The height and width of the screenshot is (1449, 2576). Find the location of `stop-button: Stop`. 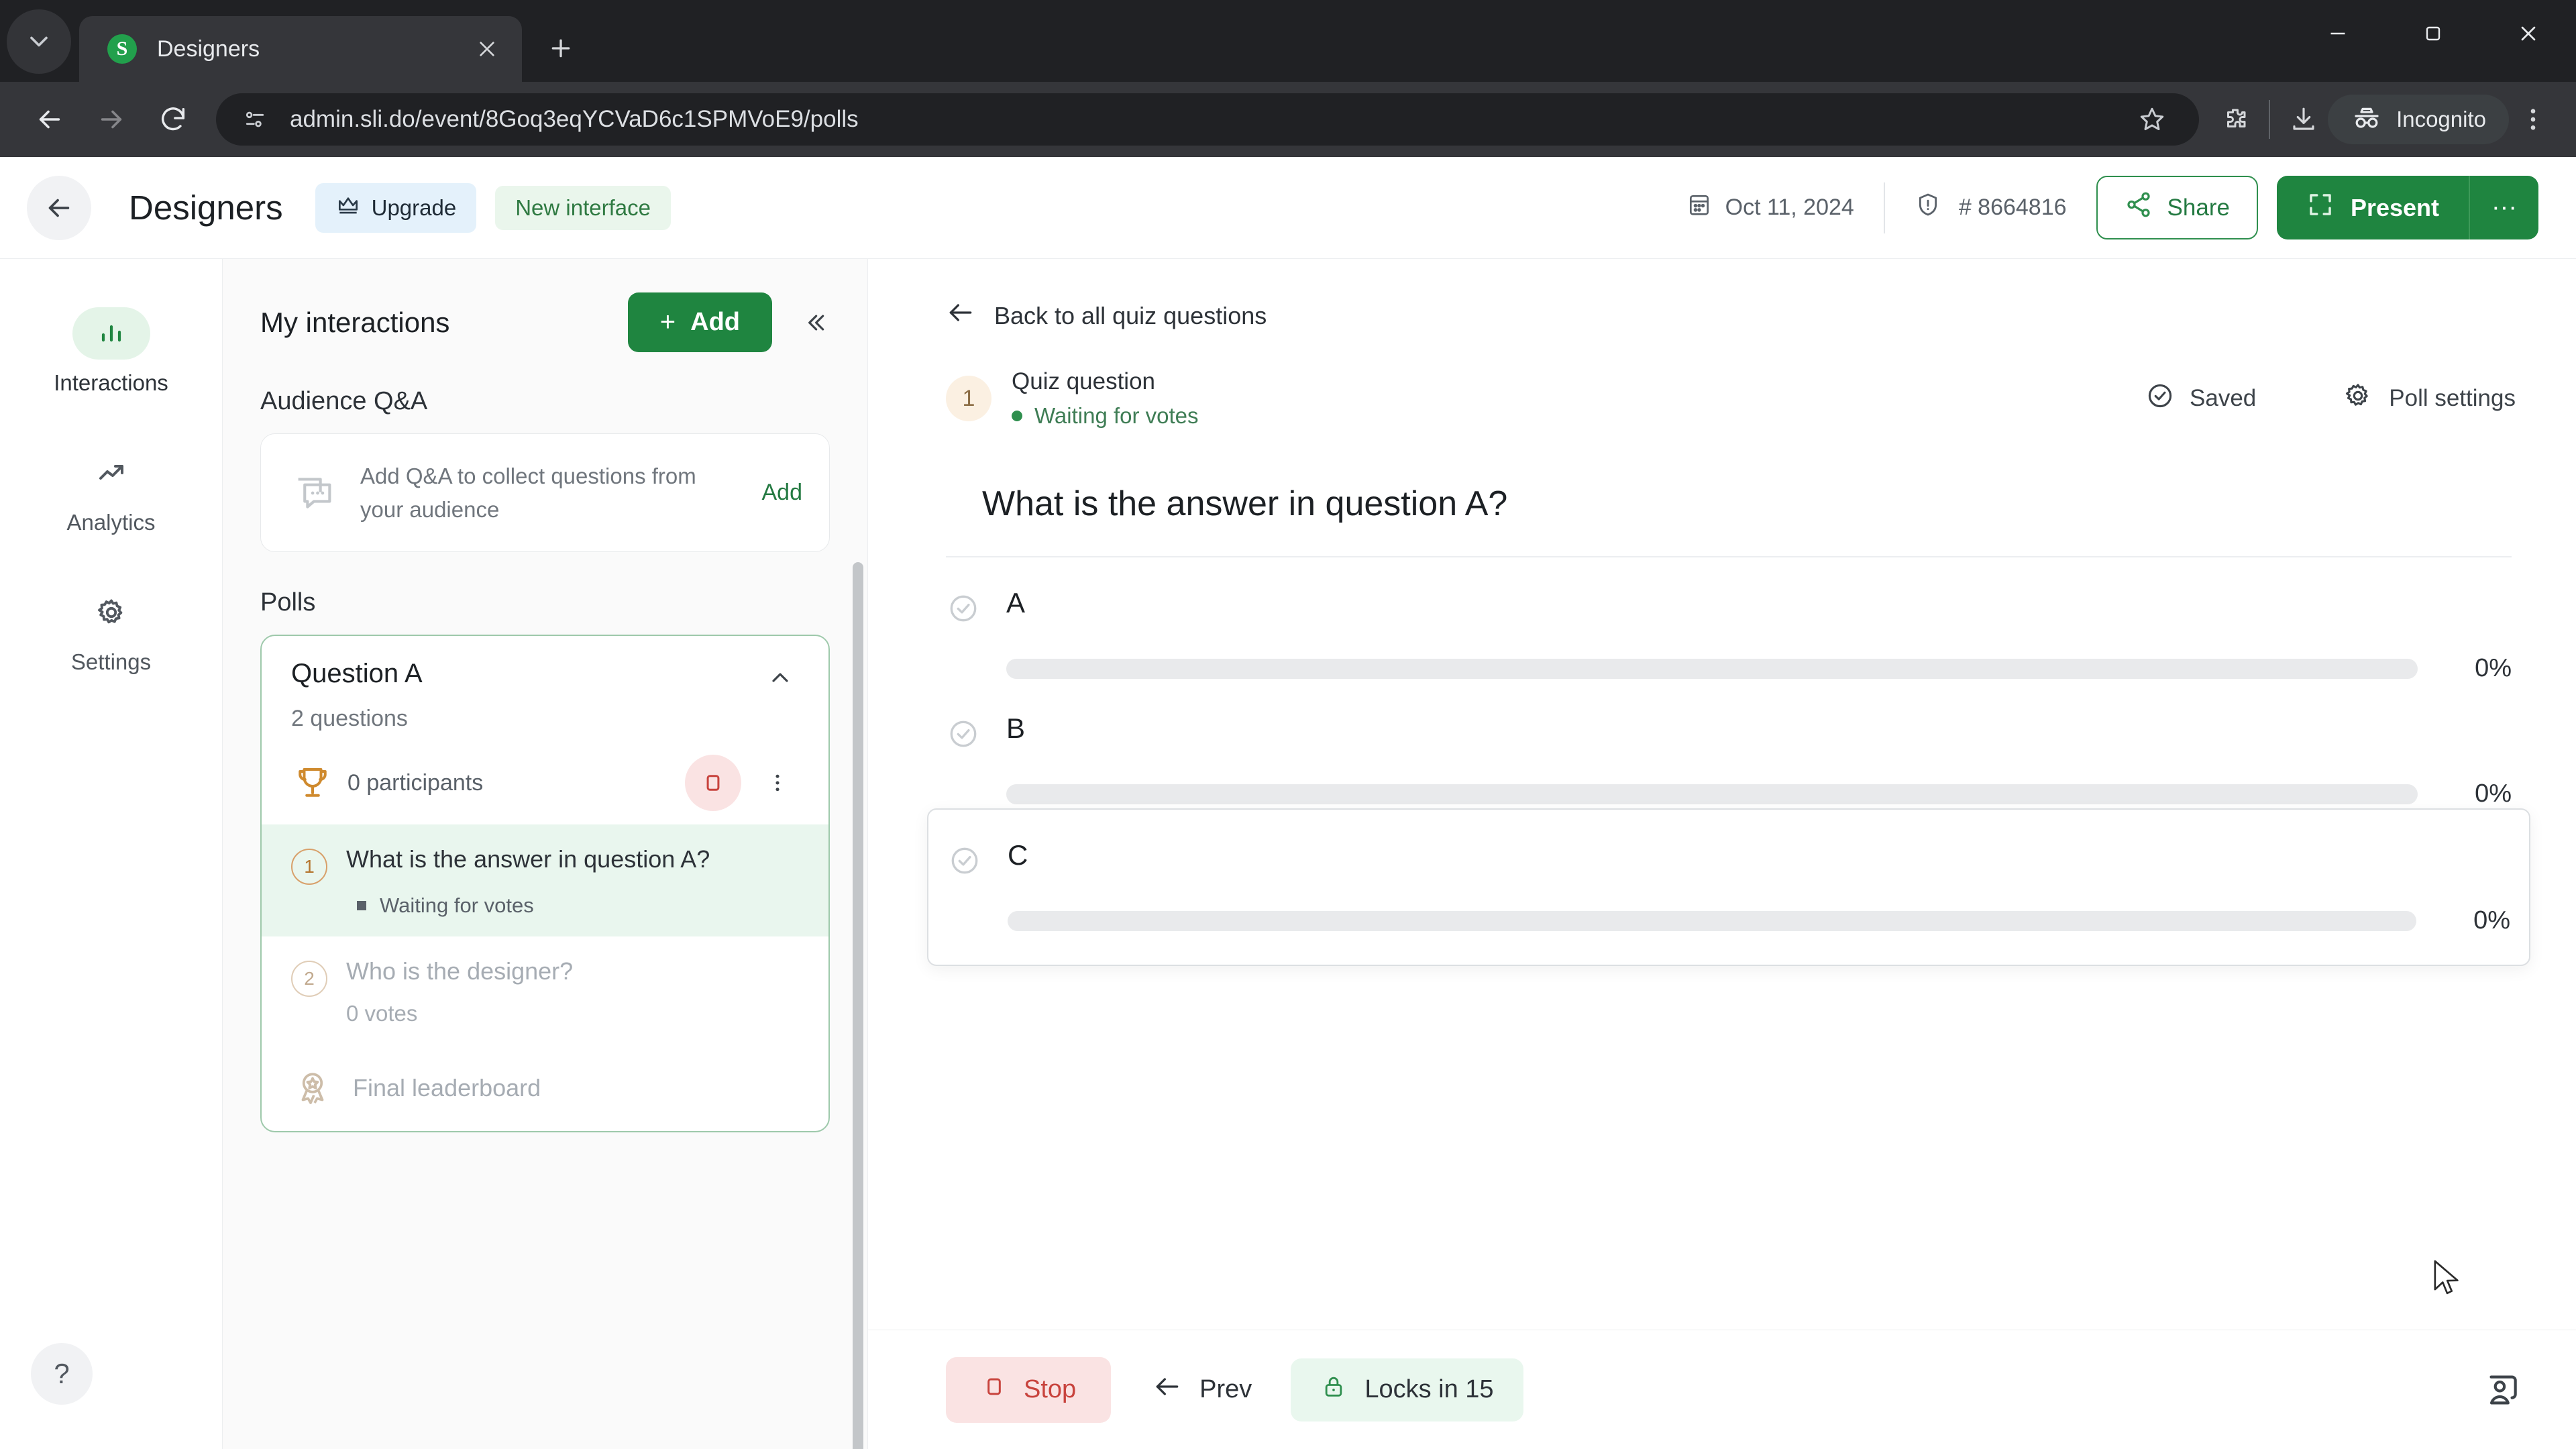

stop-button: Stop is located at coordinates (1029, 1389).